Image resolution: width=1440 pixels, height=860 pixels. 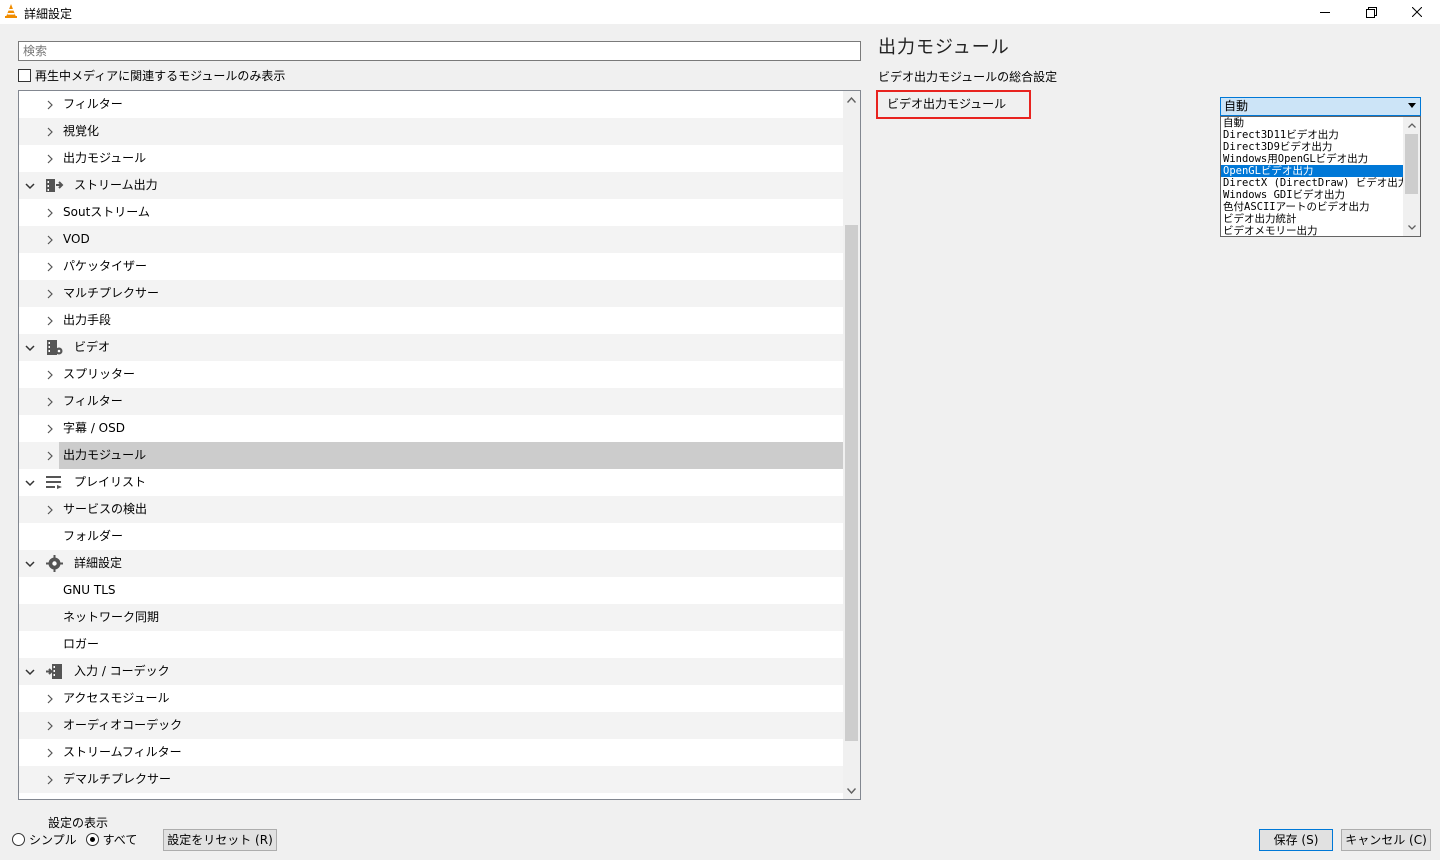 What do you see at coordinates (1371, 12) in the screenshot?
I see `restore-button` at bounding box center [1371, 12].